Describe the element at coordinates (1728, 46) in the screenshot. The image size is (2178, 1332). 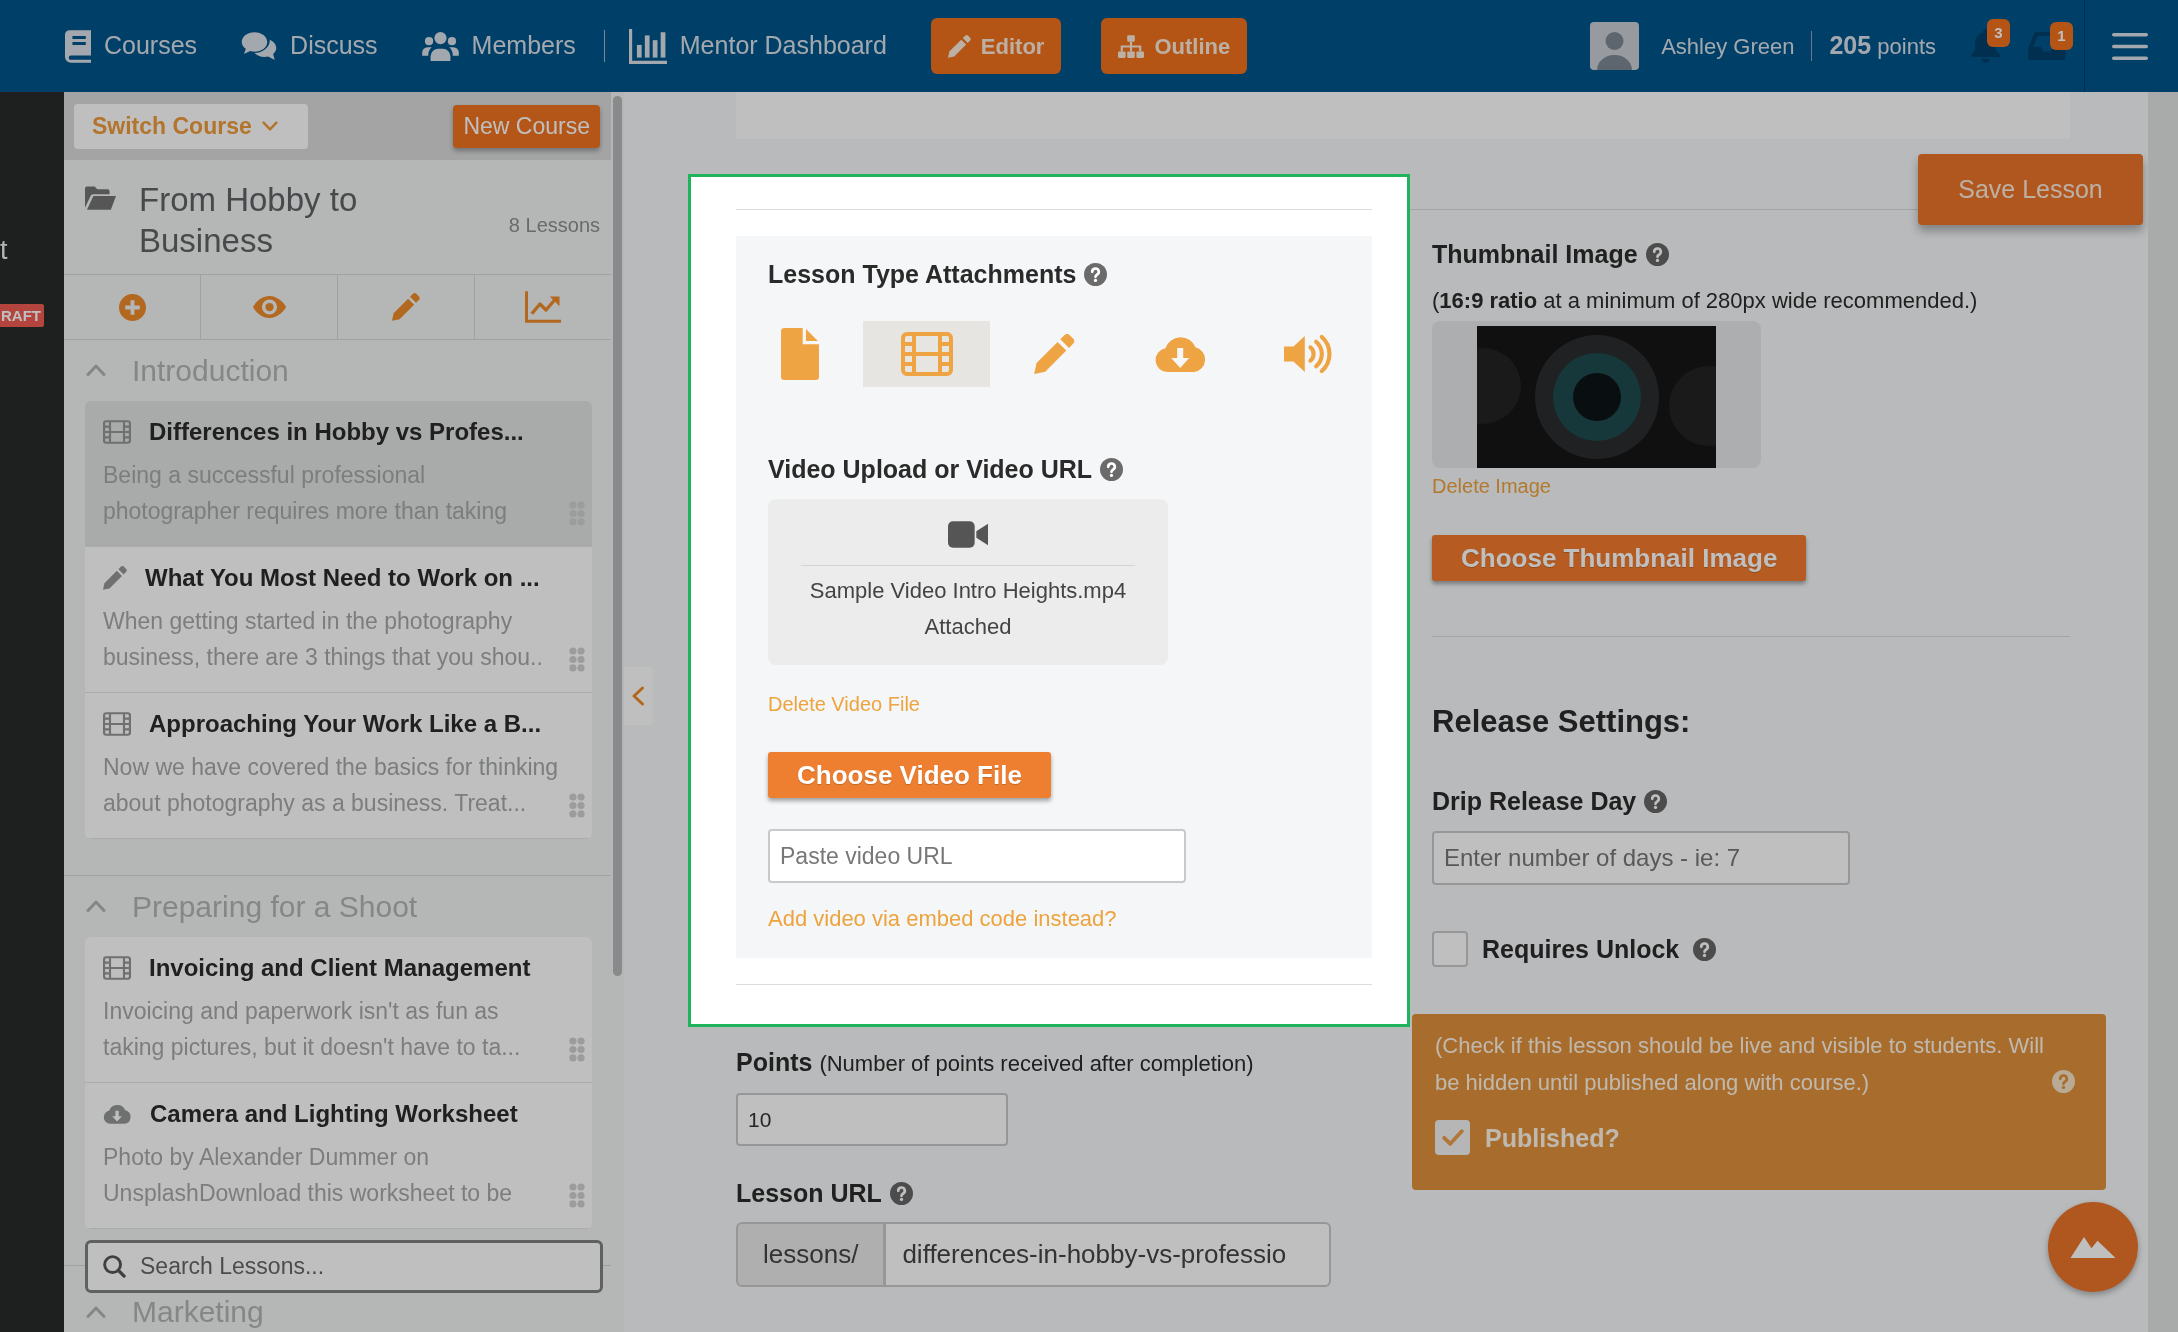
I see `user-name: Ashley Green` at that location.